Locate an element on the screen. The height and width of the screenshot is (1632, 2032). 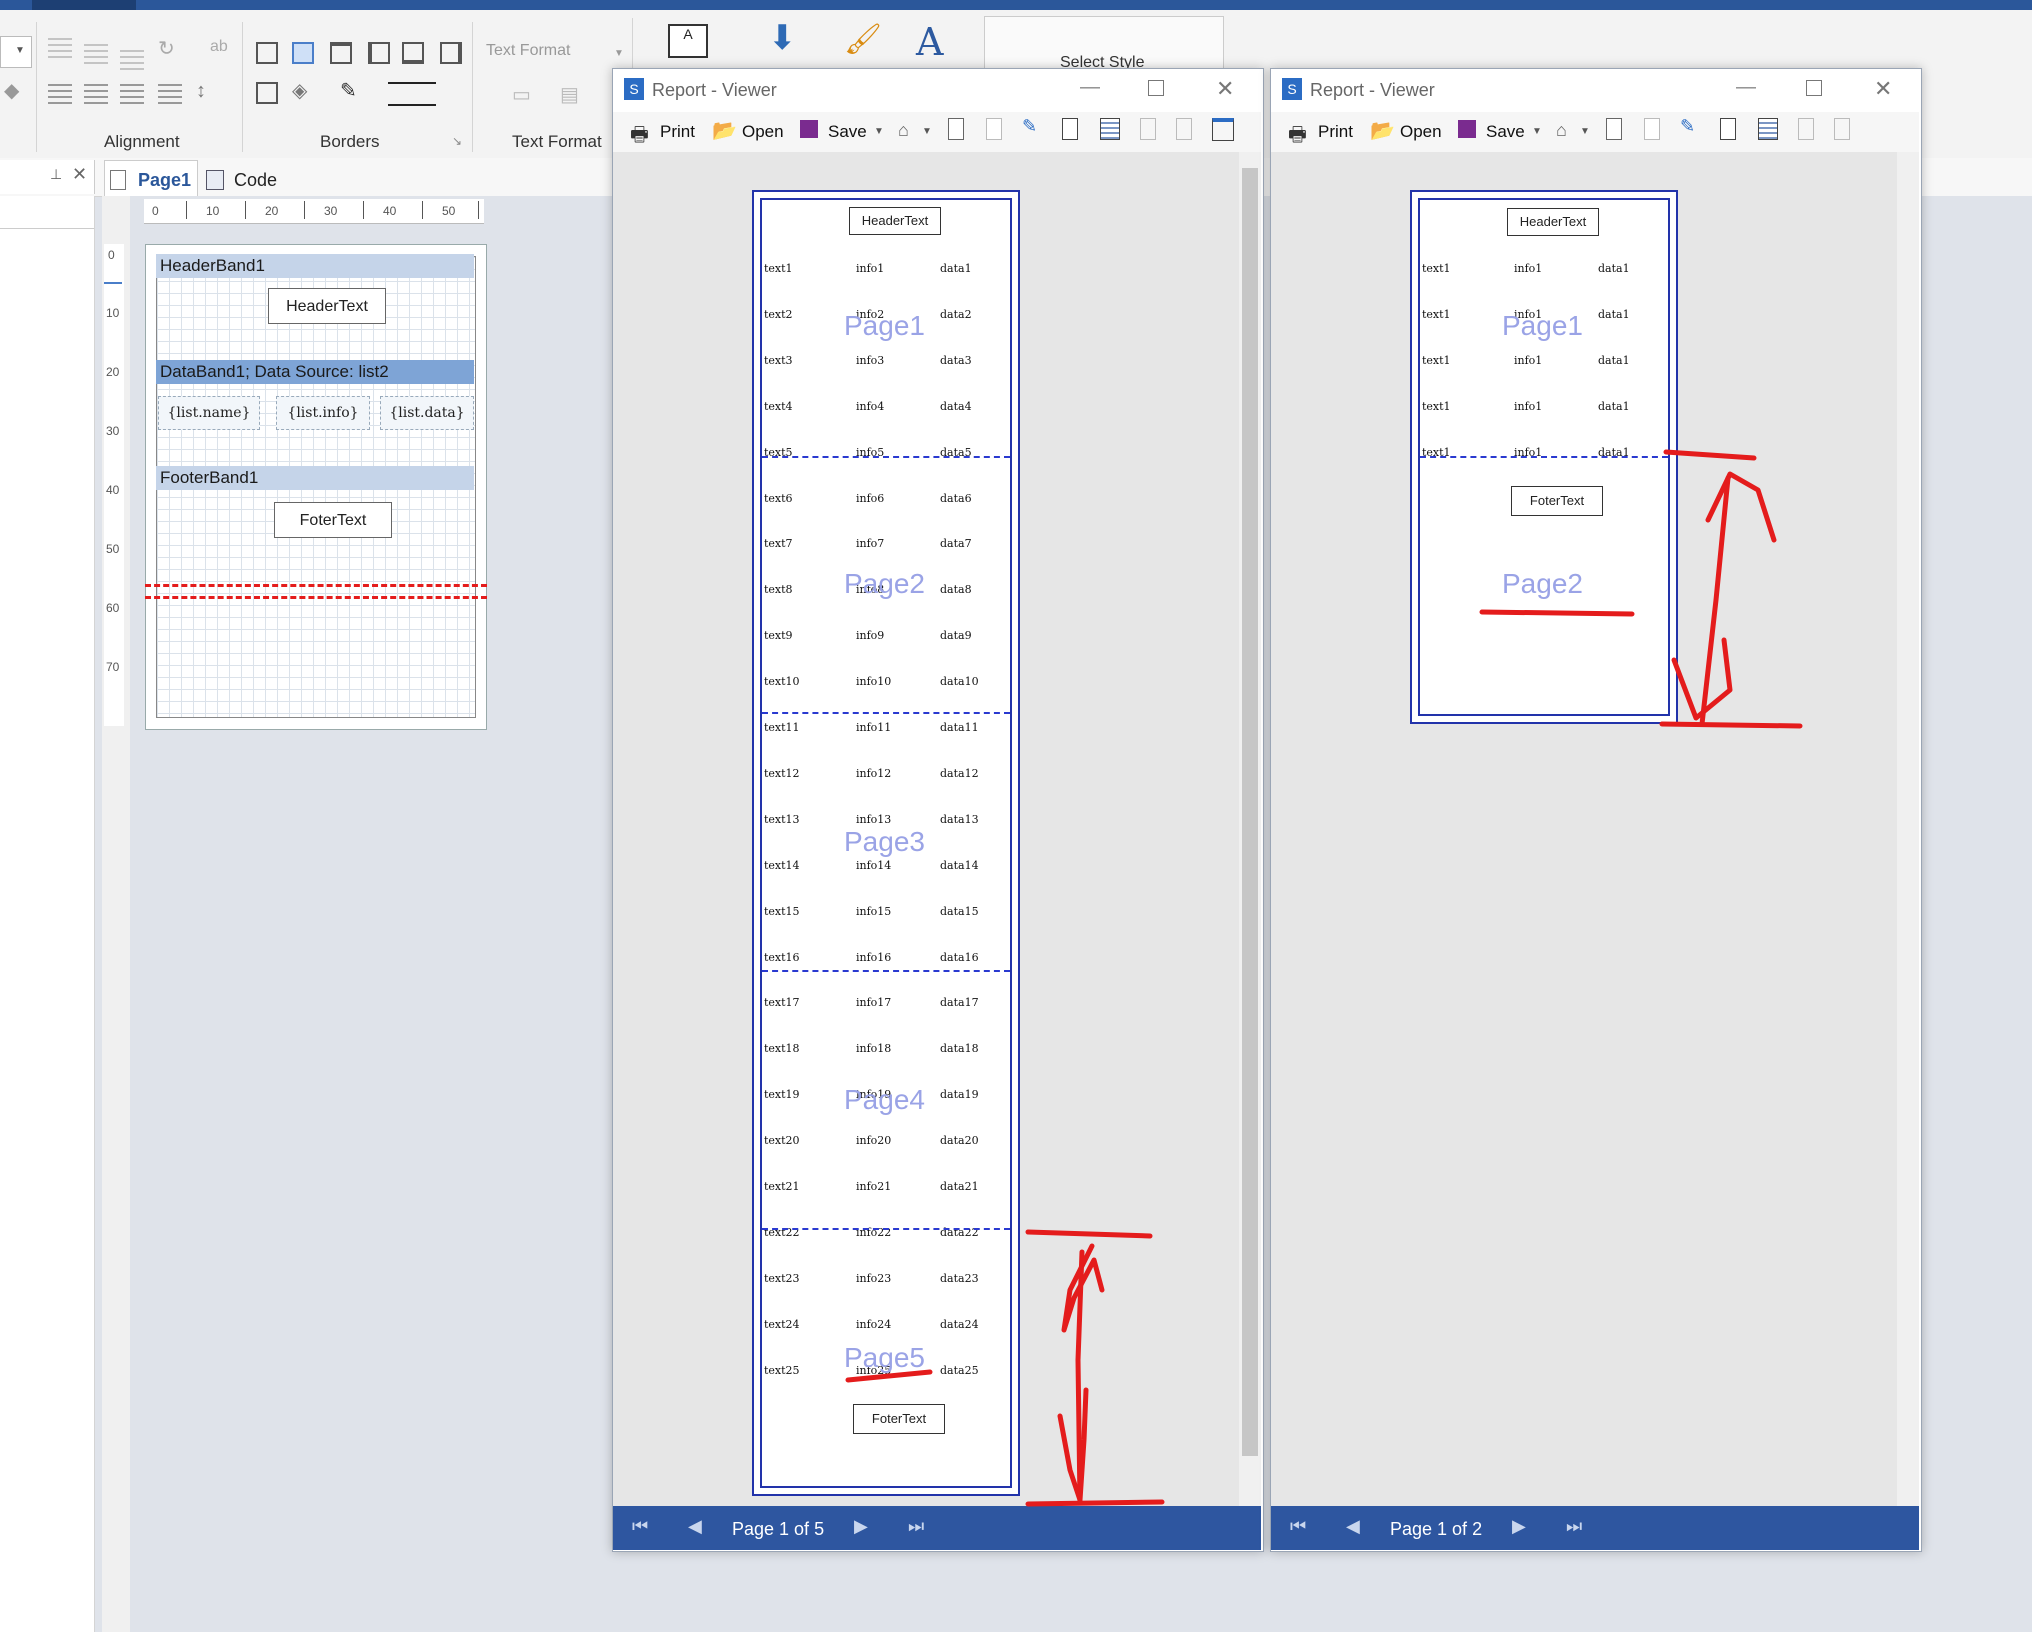
annotation-underline-page5 is located at coordinates (889, 1376).